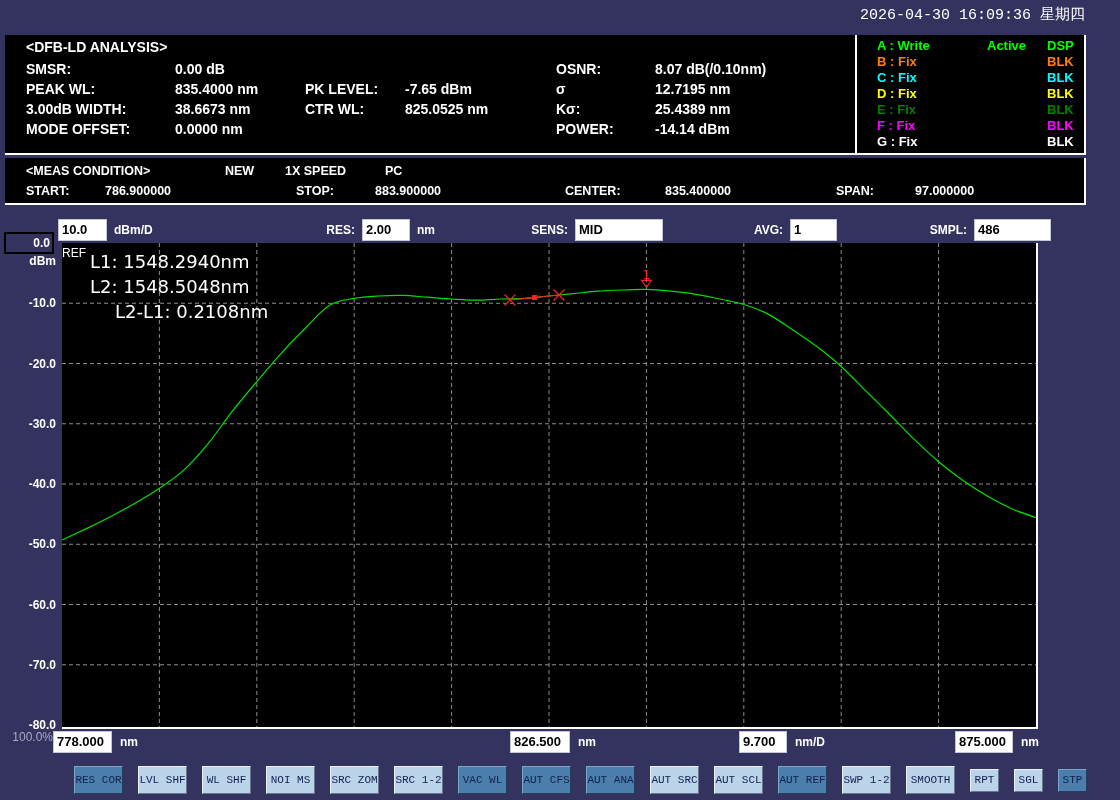 Image resolution: width=1120 pixels, height=800 pixels. I want to click on function-button: SRC 1-2, so click(418, 780).